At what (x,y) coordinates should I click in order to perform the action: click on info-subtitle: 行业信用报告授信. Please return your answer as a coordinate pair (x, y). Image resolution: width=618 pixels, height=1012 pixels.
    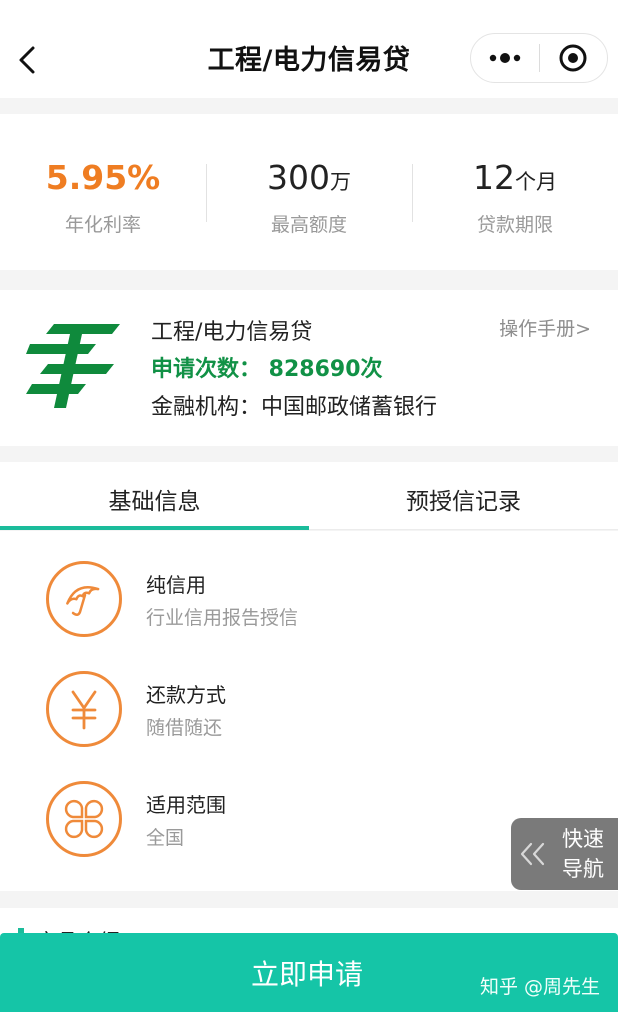
    Looking at the image, I should click on (222, 618).